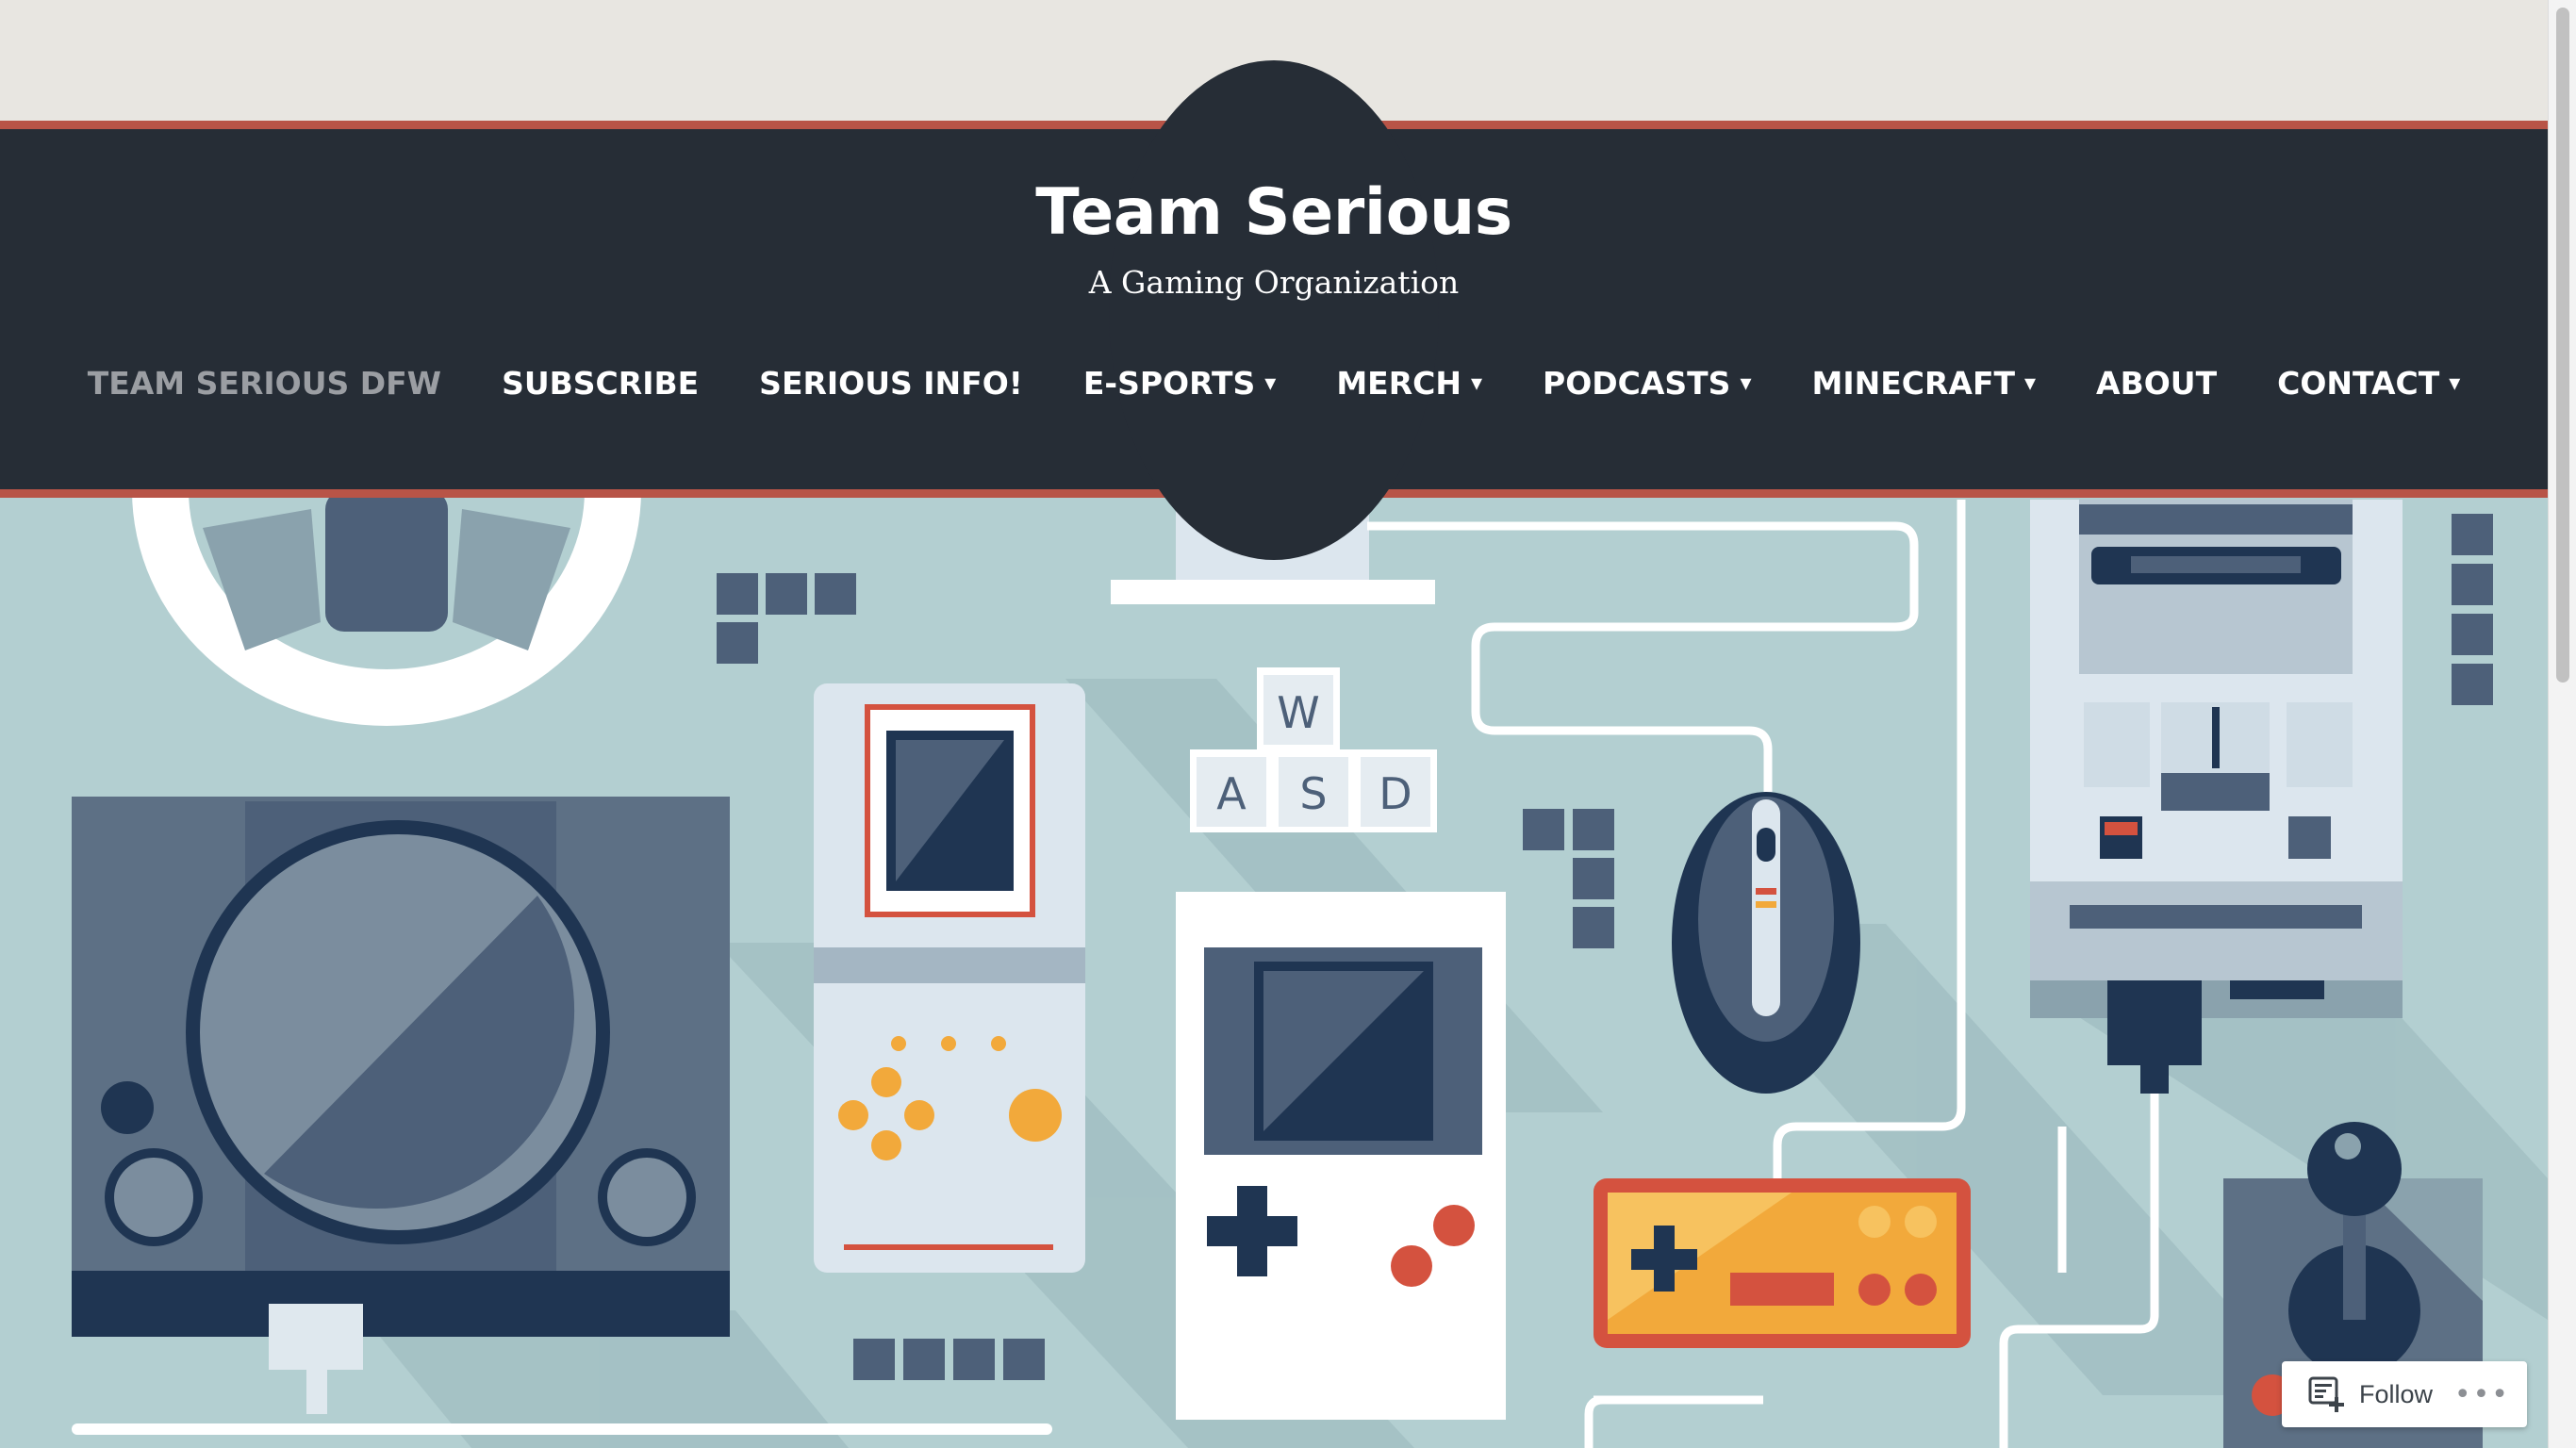 Image resolution: width=2576 pixels, height=1448 pixels. Describe the element at coordinates (1766, 943) in the screenshot. I see `mouse-graphic` at that location.